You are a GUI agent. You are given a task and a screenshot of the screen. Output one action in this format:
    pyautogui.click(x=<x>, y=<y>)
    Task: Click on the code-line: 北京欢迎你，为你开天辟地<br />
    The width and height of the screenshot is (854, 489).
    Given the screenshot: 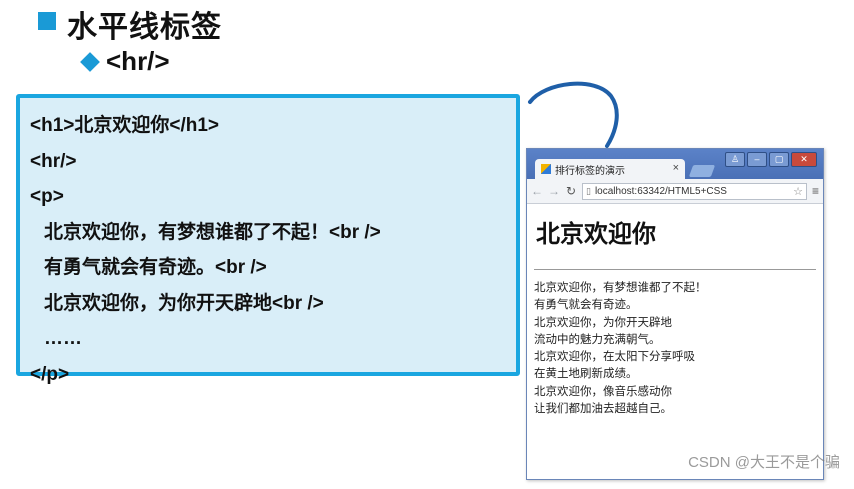 What is the action you would take?
    pyautogui.click(x=184, y=303)
    